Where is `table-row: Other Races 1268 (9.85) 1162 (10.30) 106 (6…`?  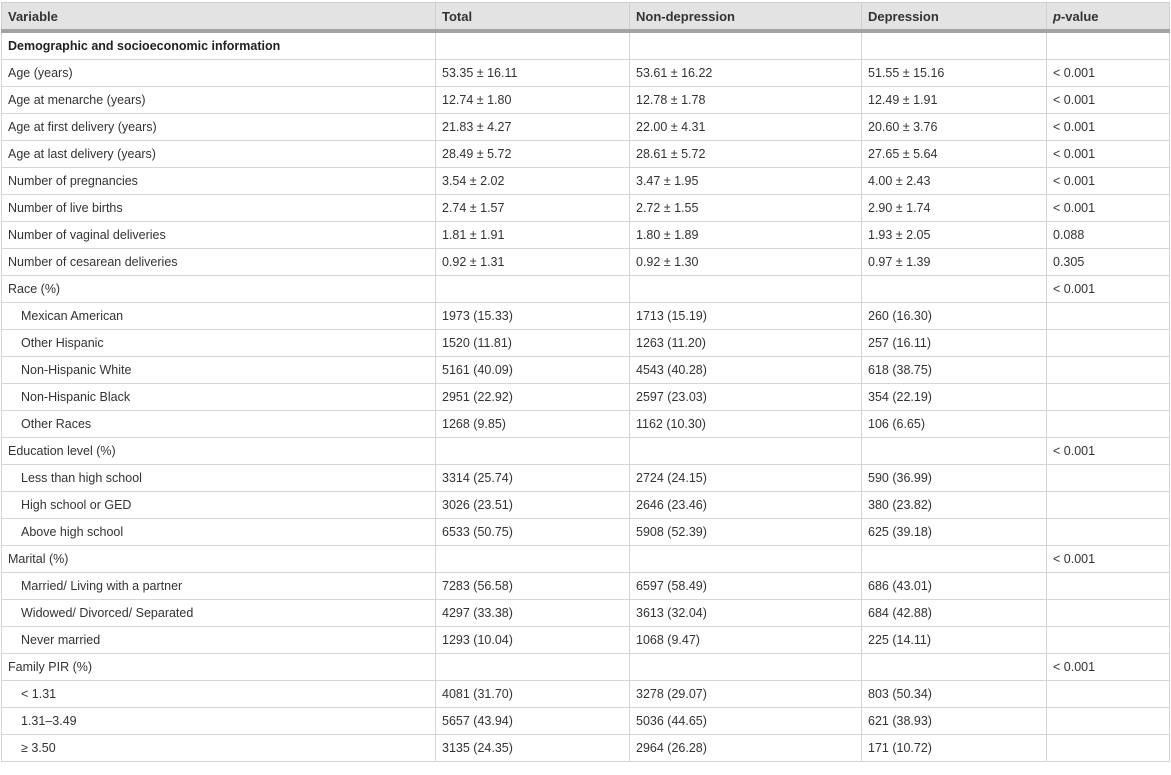
table-row: Other Races 1268 (9.85) 1162 (10.30) 106 (6… is located at coordinates (585, 424).